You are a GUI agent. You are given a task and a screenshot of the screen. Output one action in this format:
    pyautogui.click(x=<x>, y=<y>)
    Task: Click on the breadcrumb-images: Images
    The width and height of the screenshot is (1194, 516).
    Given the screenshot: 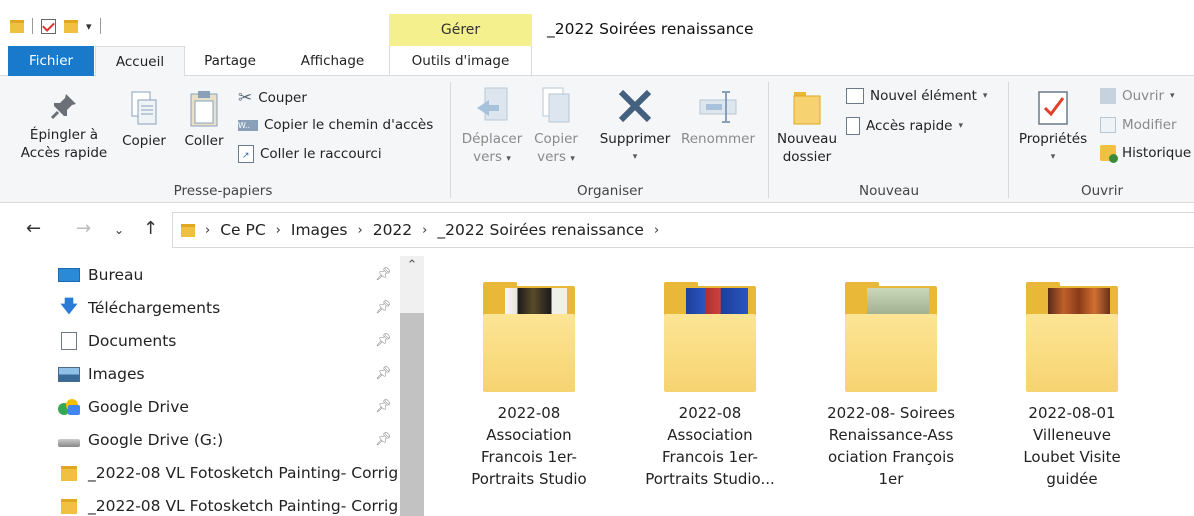 What is the action you would take?
    pyautogui.click(x=319, y=230)
    